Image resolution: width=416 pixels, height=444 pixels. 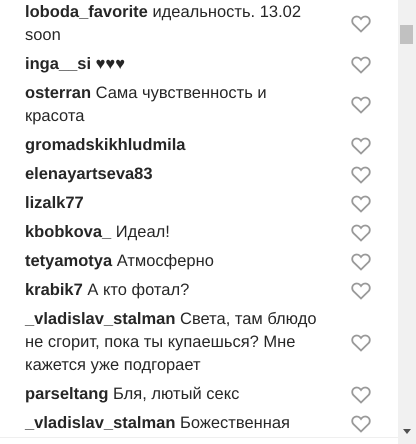 I want to click on scrollbar, so click(x=407, y=222).